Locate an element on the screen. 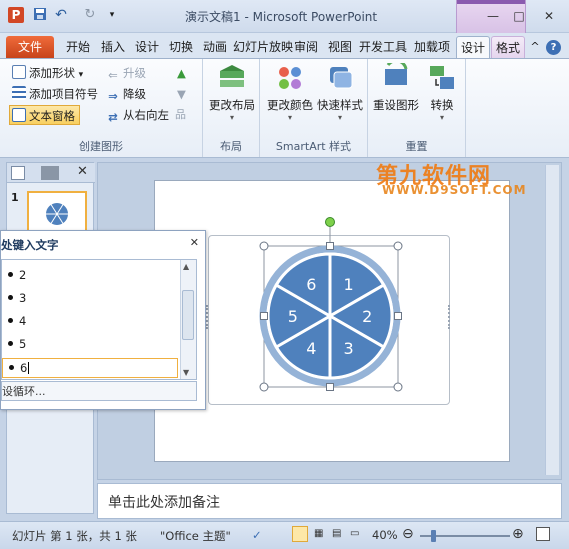 The width and height of the screenshot is (569, 549). quick-styles-button: 快速样式 ▾ is located at coordinates (340, 92).